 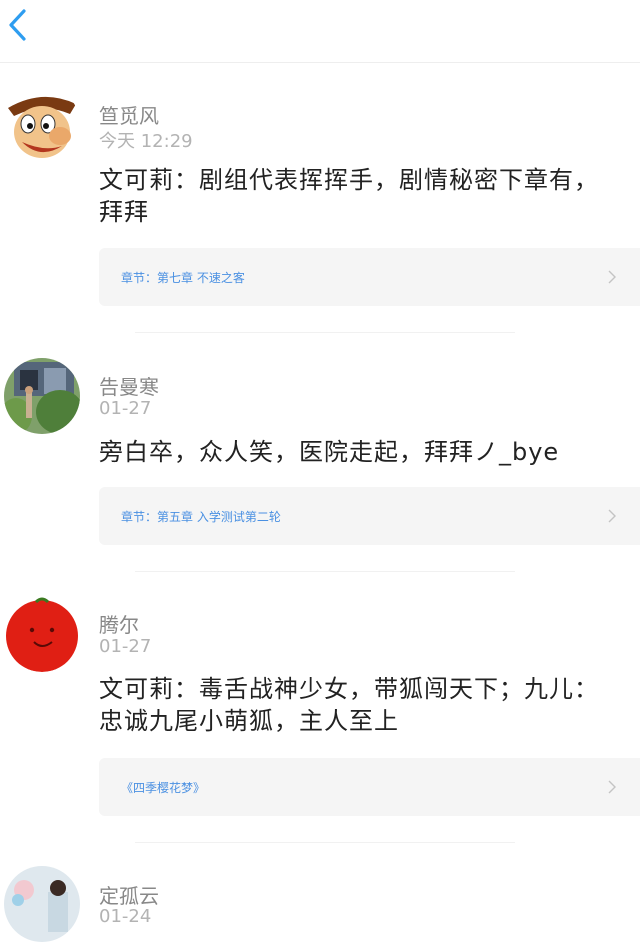 What do you see at coordinates (369, 277) in the screenshot?
I see `chapter-link-card: 章节：第七章 不速之客` at bounding box center [369, 277].